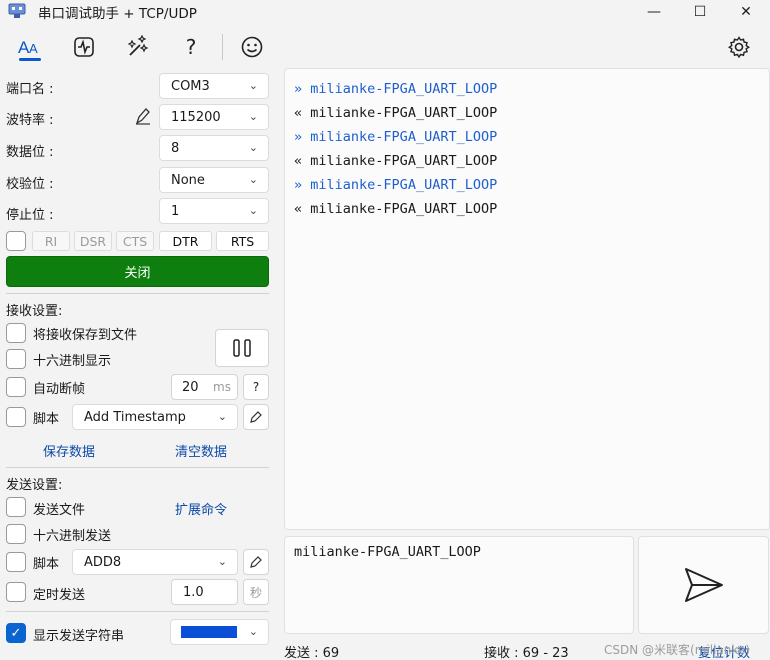 This screenshot has height=660, width=770. I want to click on save-data-link: 保存数据, so click(69, 450).